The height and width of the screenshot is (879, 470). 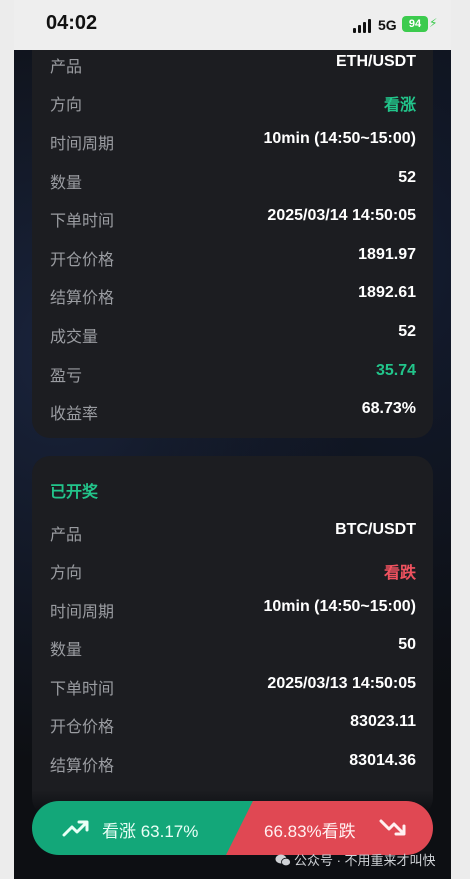 I want to click on row-direction: 方向 看跌, so click(x=232, y=570).